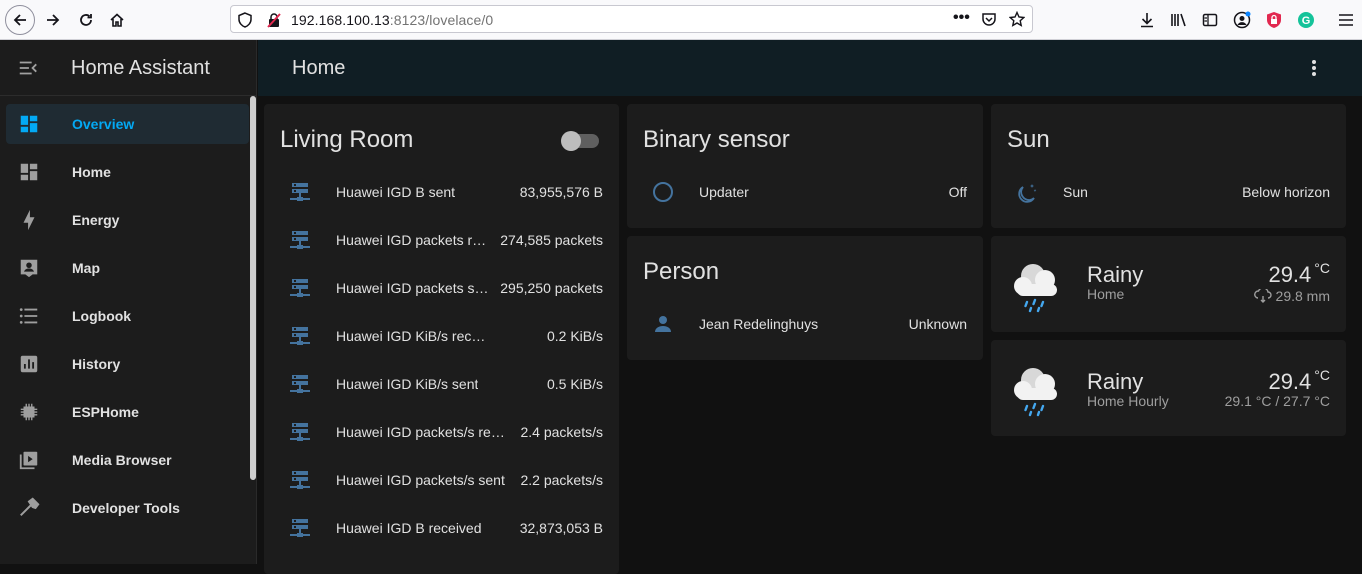  I want to click on entity-row: Huawei IGD KiB/s sent 0.5 KiB/s, so click(441, 384).